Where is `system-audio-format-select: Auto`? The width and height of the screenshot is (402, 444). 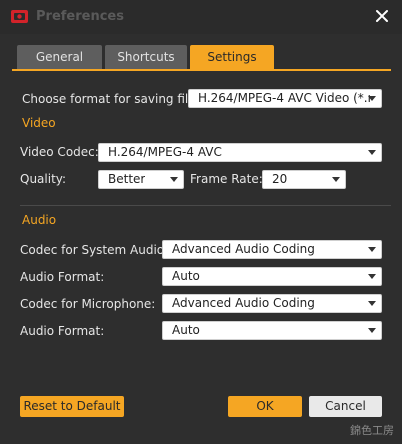 system-audio-format-select: Auto is located at coordinates (272, 276).